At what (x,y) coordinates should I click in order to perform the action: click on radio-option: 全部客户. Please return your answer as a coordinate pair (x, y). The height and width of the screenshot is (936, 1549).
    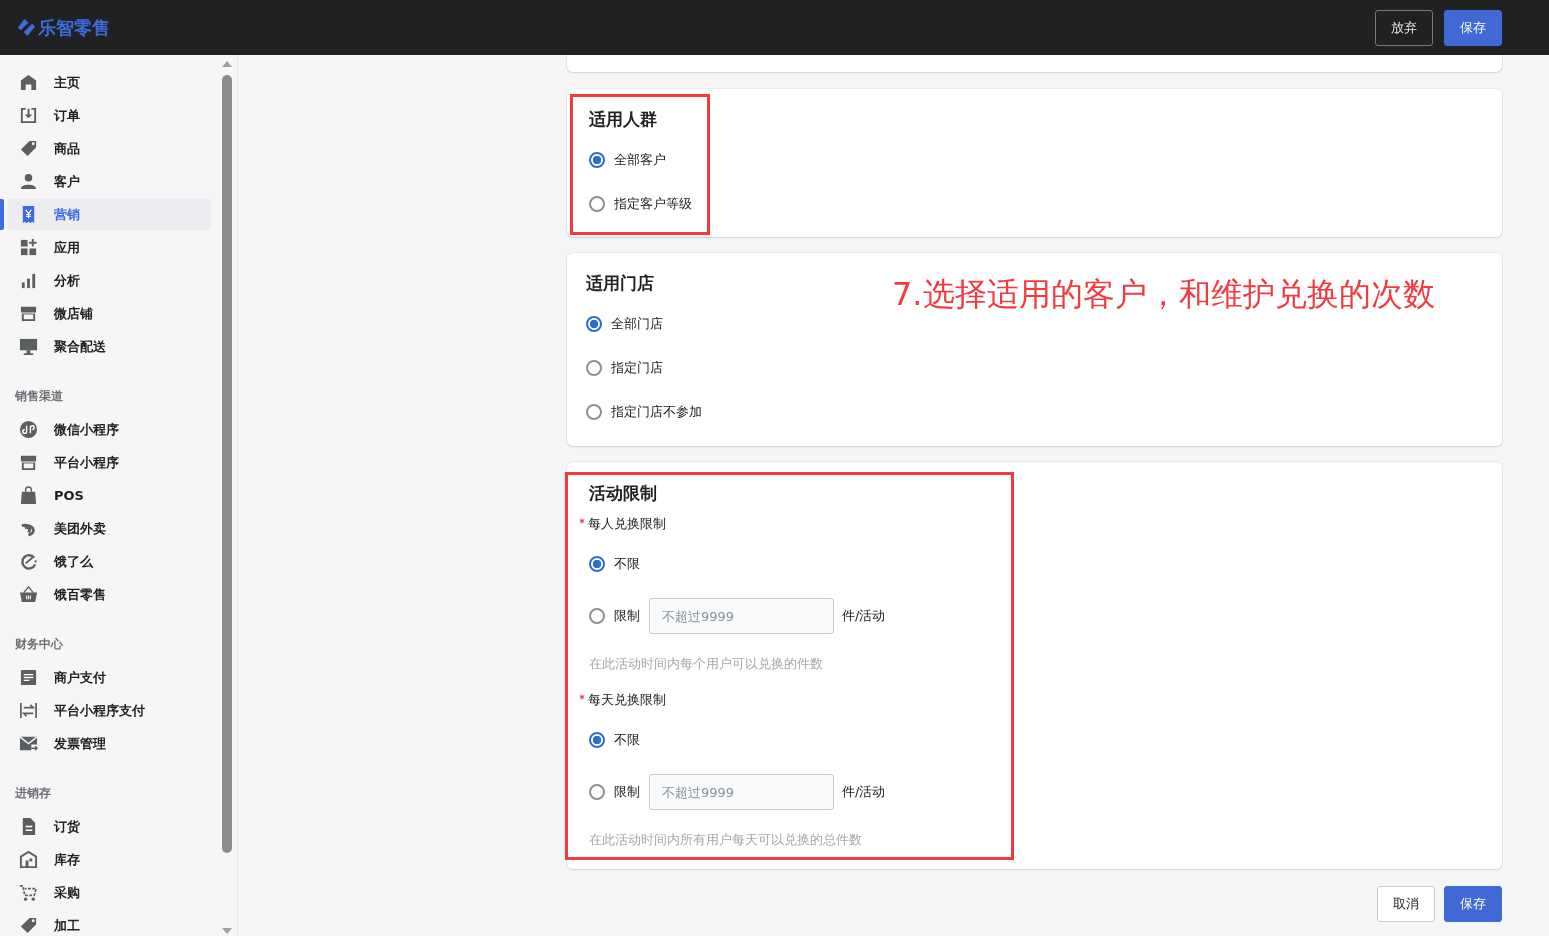
    Looking at the image, I should click on (627, 160).